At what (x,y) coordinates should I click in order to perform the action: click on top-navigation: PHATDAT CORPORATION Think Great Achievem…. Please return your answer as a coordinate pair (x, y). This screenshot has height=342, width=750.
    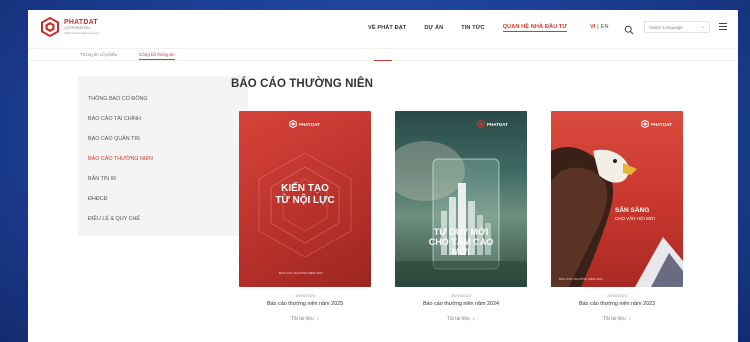
    Looking at the image, I should click on (383, 29).